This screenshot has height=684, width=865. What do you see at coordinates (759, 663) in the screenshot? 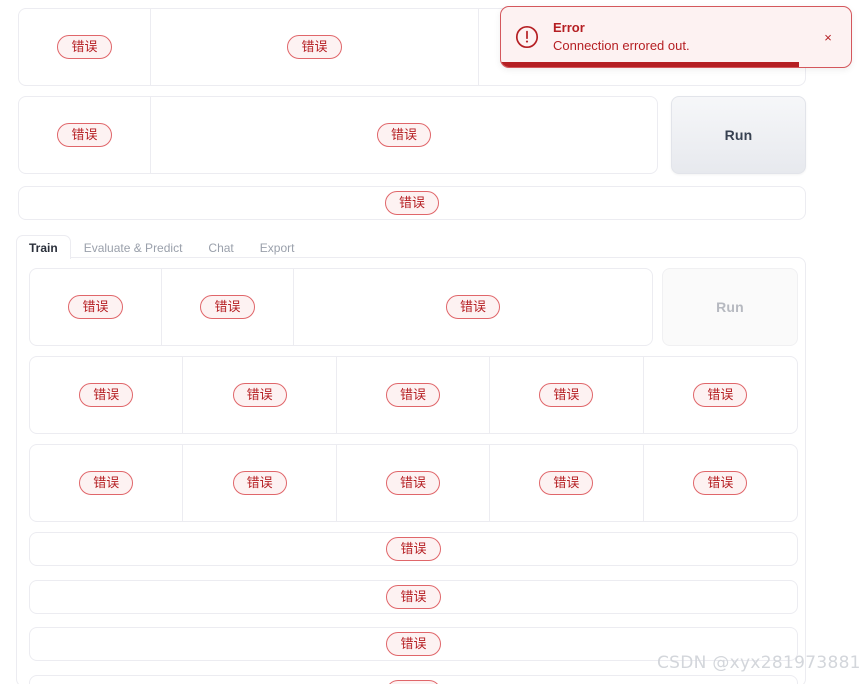
I see `watermark: CSDN @xyx281973881` at bounding box center [759, 663].